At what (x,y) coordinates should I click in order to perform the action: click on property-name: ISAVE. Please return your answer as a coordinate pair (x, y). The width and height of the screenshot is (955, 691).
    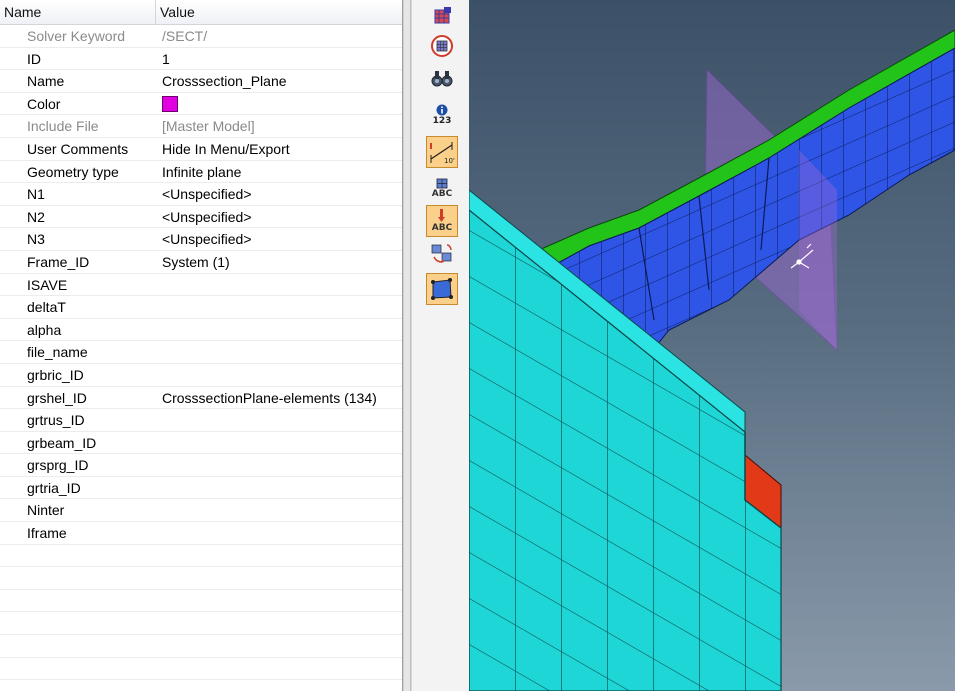
    Looking at the image, I should click on (47, 284).